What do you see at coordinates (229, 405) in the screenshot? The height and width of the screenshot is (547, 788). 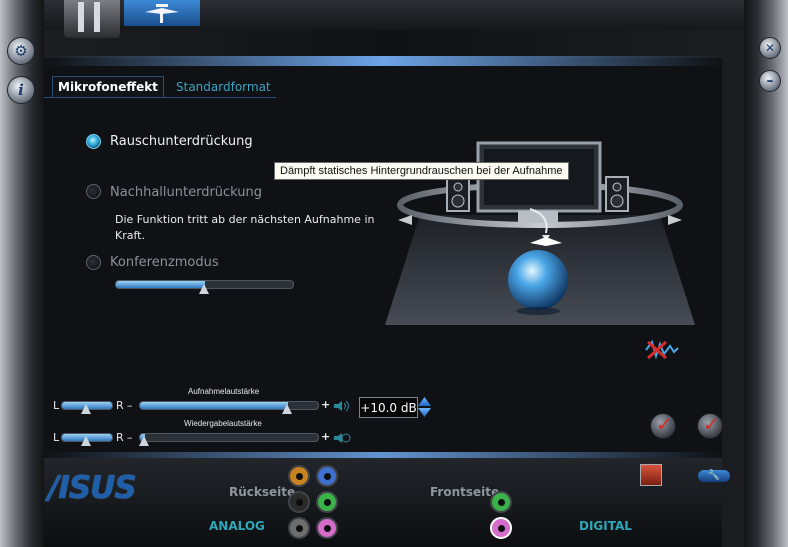 I see `record-volume-slider` at bounding box center [229, 405].